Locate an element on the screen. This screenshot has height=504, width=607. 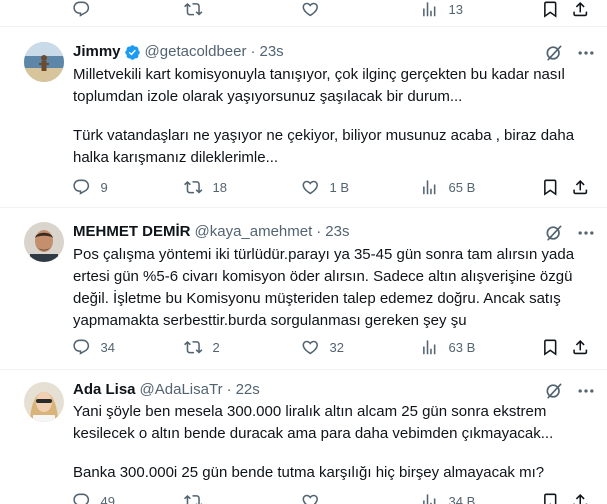
handle: @getacoldbeer is located at coordinates (196, 52).